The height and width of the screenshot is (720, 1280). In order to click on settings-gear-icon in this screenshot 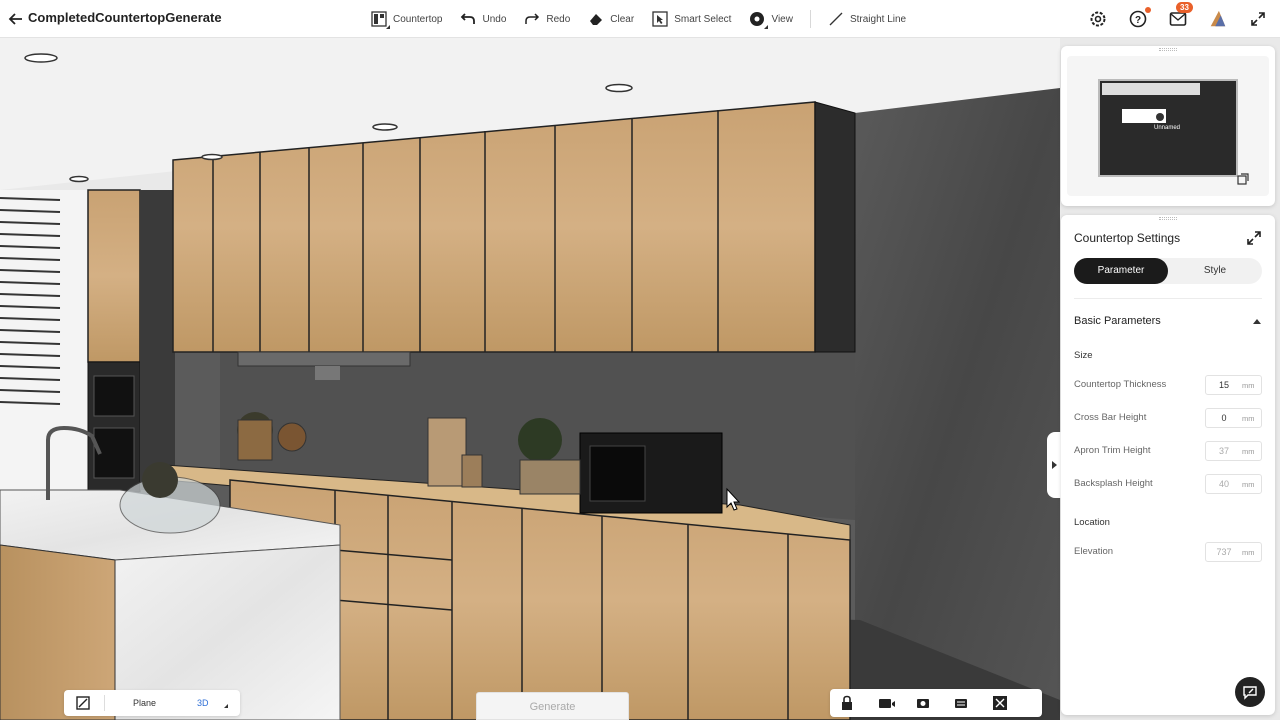, I will do `click(1098, 19)`.